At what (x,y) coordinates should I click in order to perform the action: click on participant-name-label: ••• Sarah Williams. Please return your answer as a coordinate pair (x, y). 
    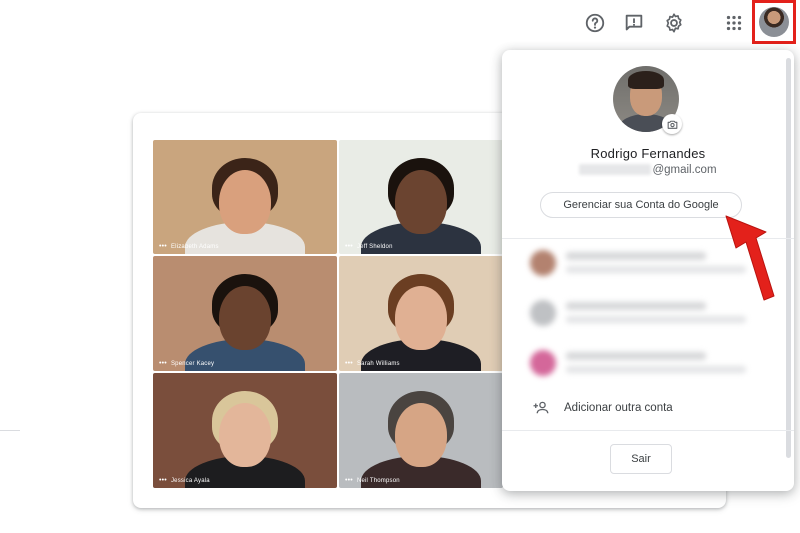
    Looking at the image, I should click on (372, 363).